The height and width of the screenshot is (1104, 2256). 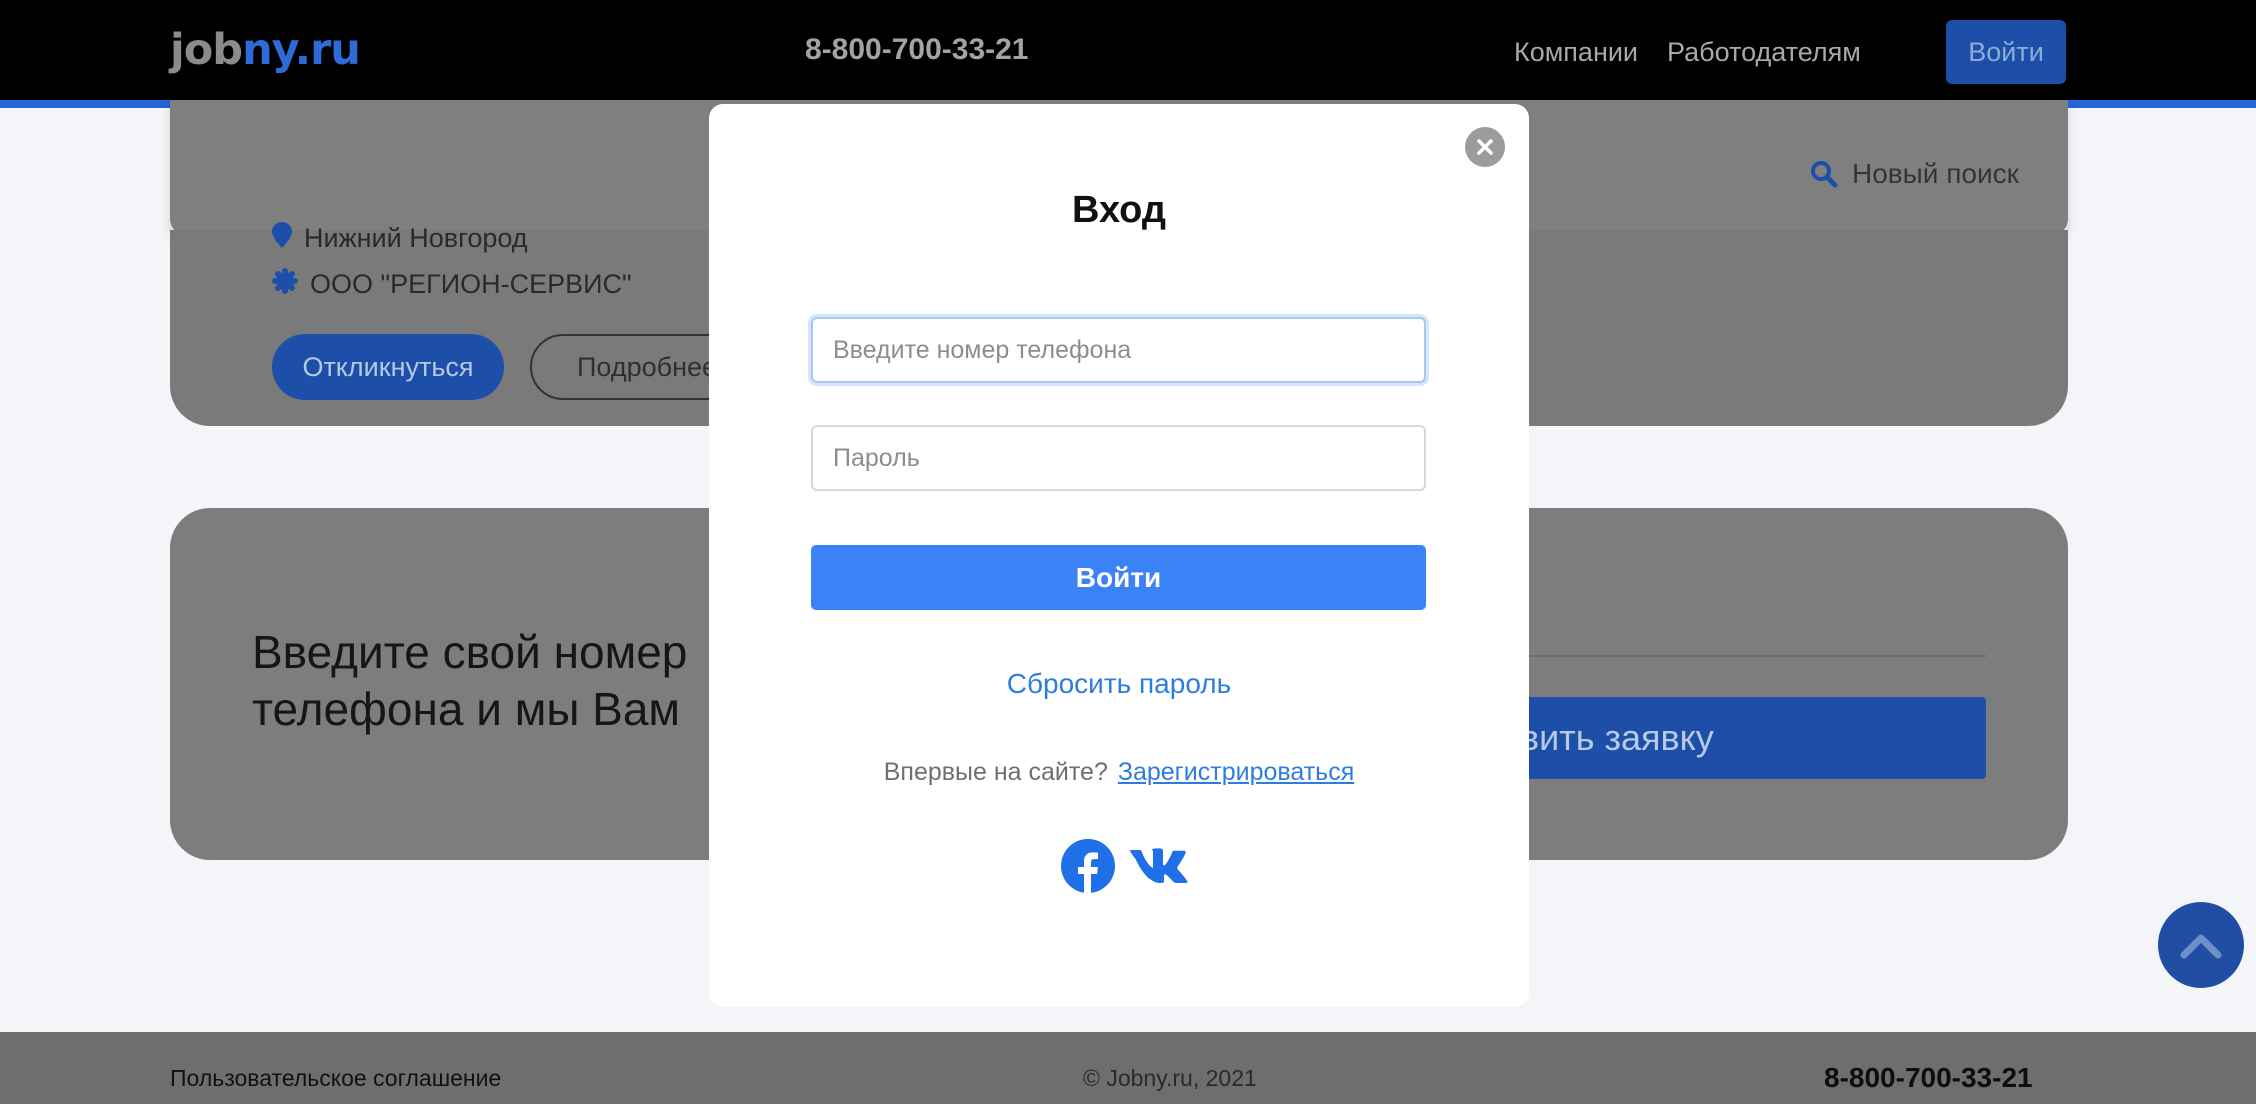 What do you see at coordinates (471, 284) in the screenshot?
I see `vacancy-company-label: ООО "РЕГИОН-СЕРВИС"` at bounding box center [471, 284].